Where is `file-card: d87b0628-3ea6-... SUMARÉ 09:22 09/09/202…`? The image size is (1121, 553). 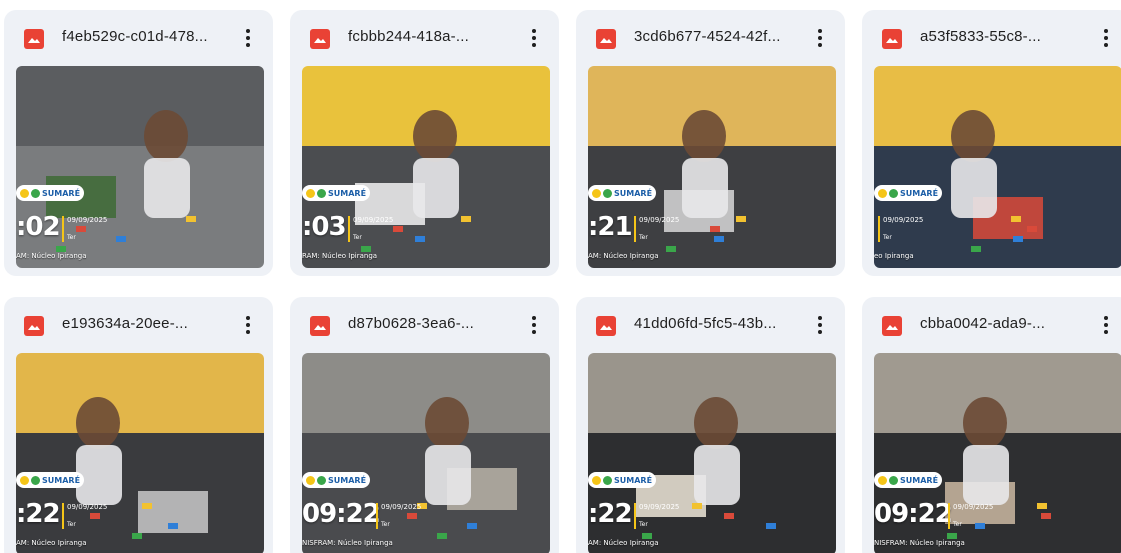 file-card: d87b0628-3ea6-... SUMARÉ 09:22 09/09/202… is located at coordinates (424, 425).